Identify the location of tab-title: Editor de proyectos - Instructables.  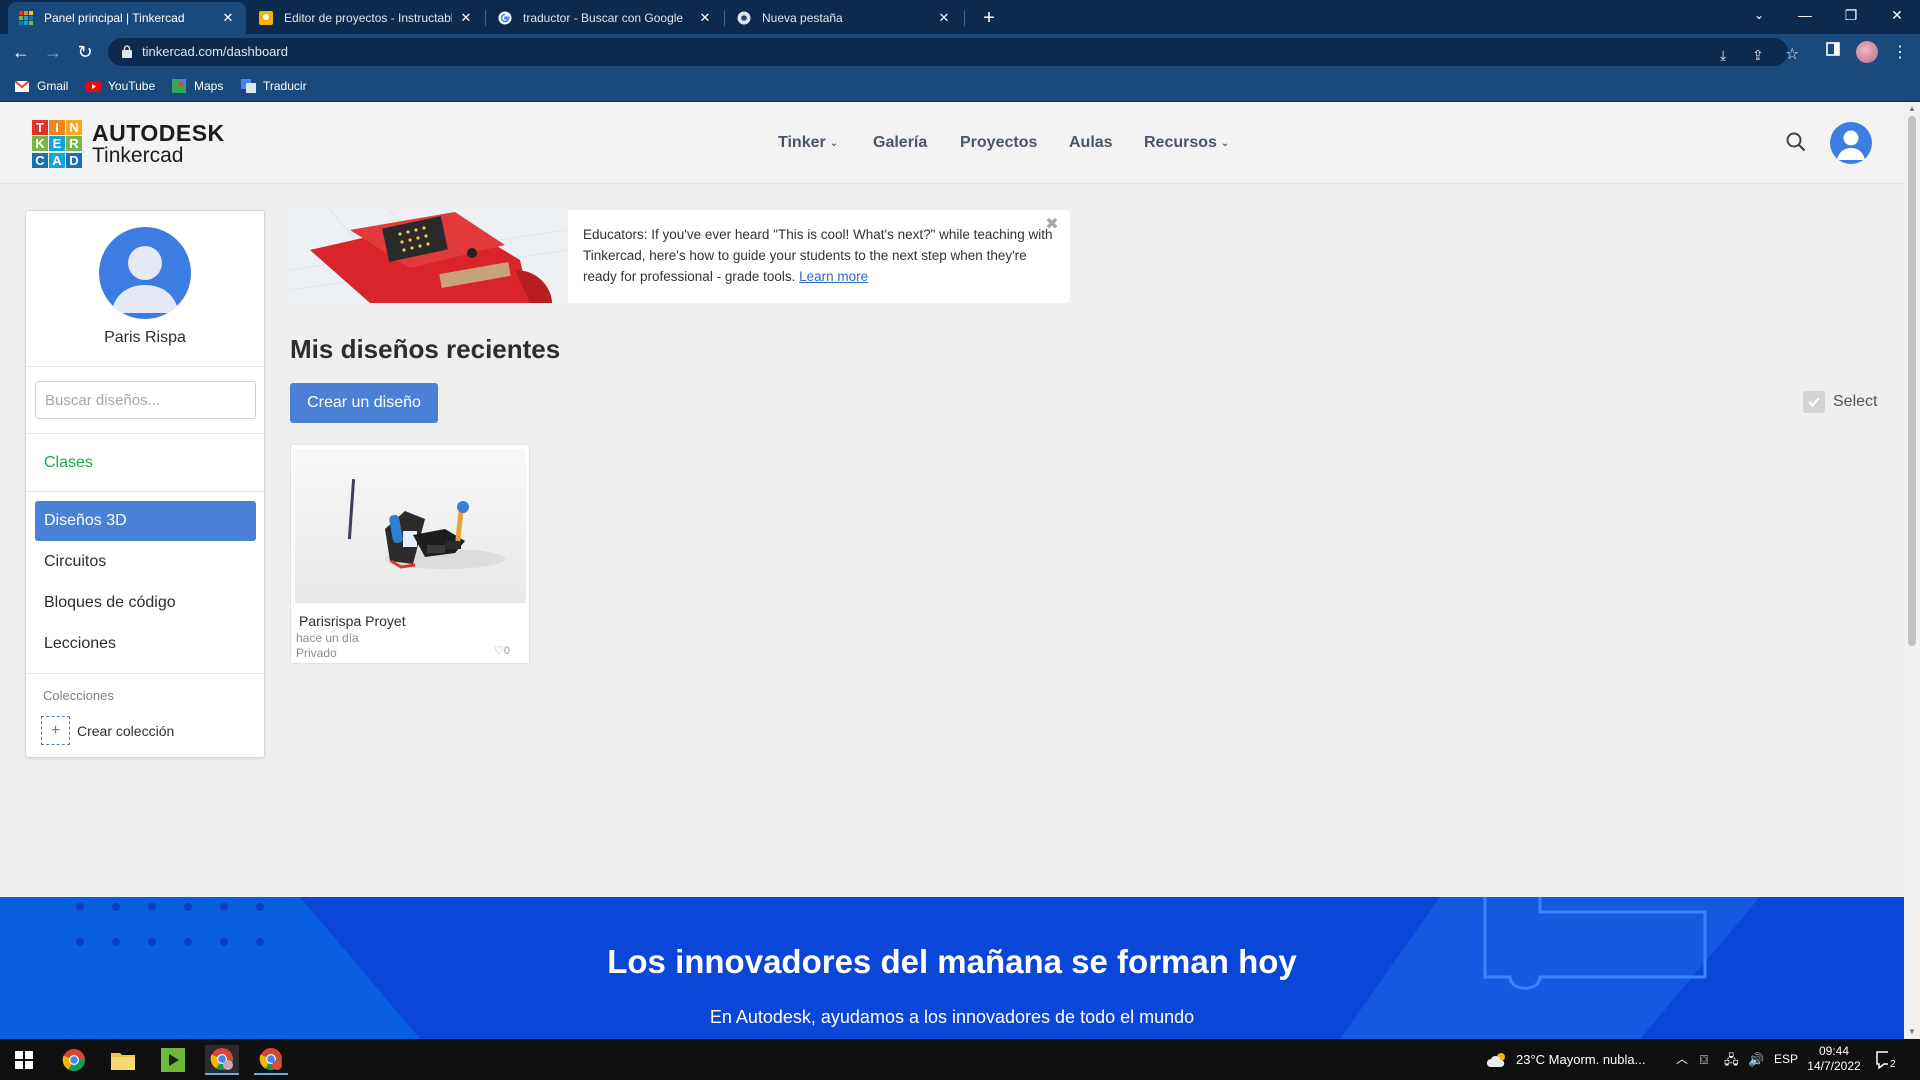
(368, 18).